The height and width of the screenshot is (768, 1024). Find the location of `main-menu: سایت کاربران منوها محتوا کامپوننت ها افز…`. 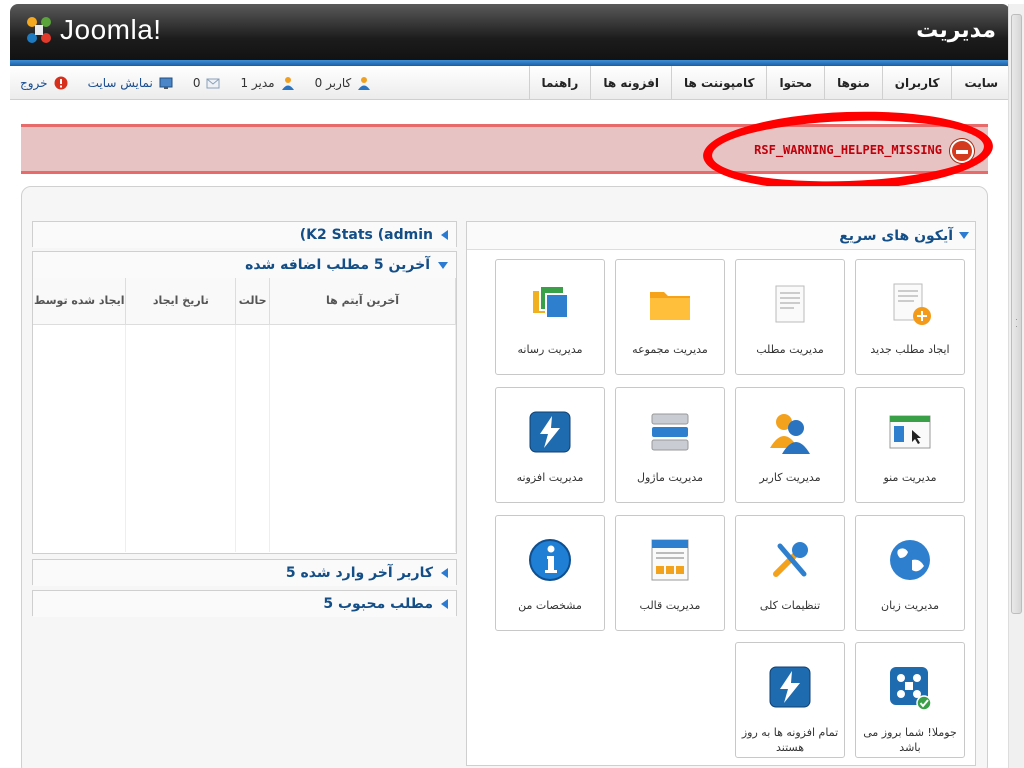

main-menu: سایت کاربران منوها محتوا کامپوننت ها افز… is located at coordinates (769, 83).